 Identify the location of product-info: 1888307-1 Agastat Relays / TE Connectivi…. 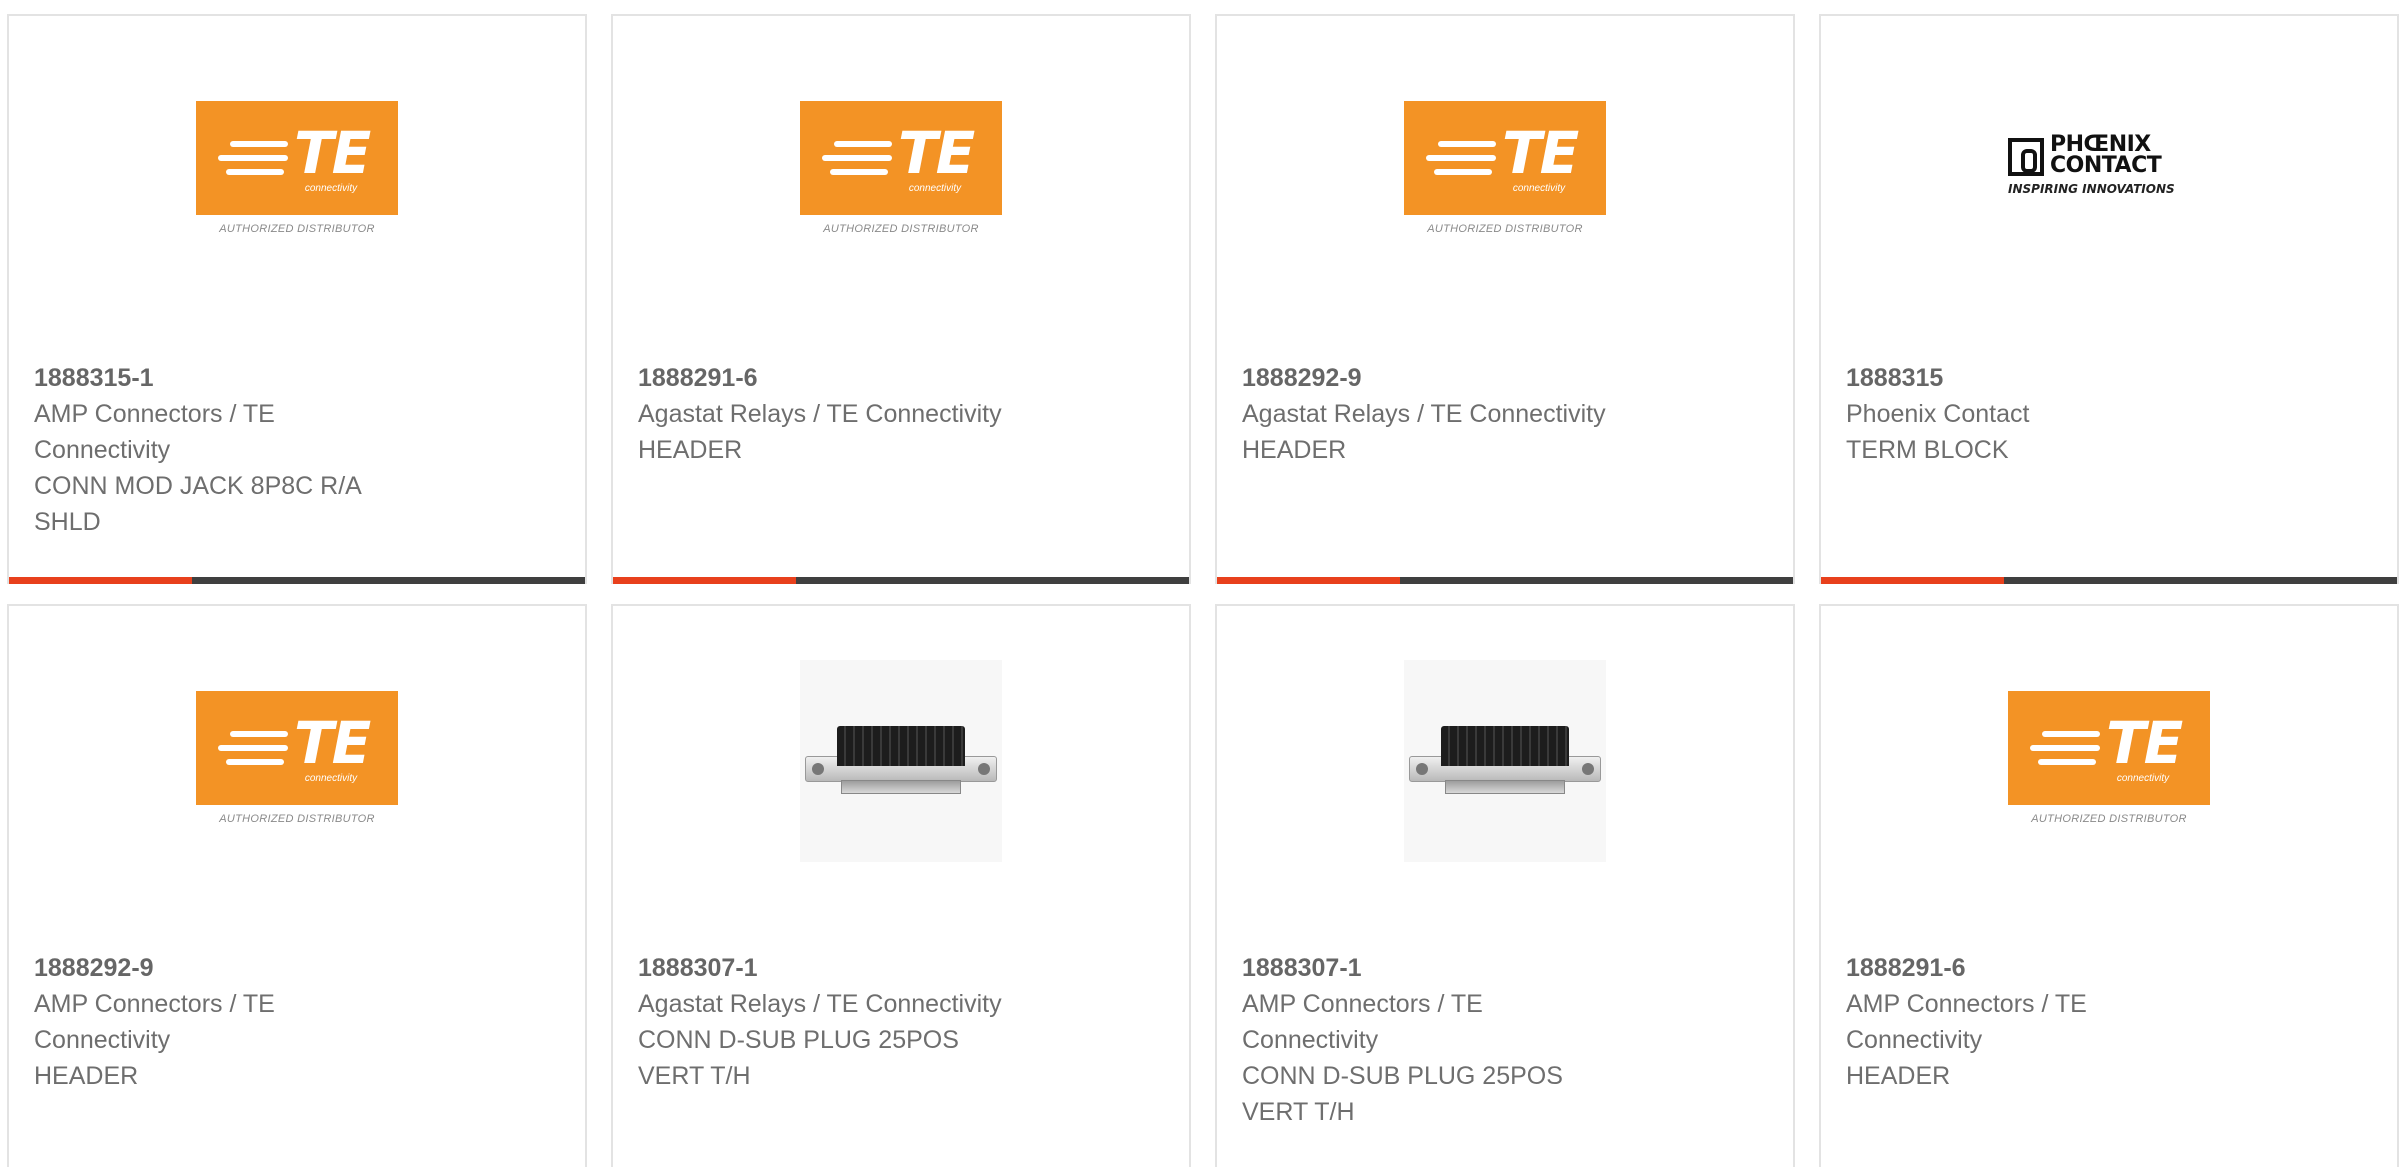
(903, 1022).